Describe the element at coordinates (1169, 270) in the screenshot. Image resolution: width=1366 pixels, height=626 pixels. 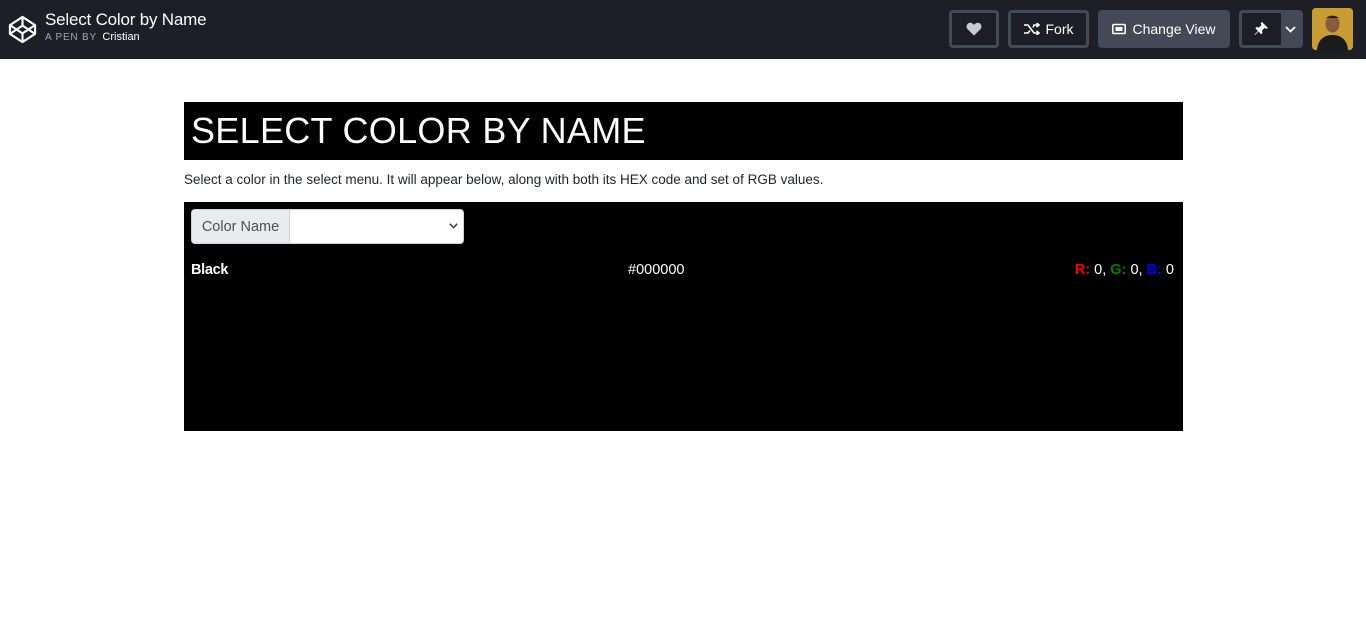
I see `b-value: 0` at that location.